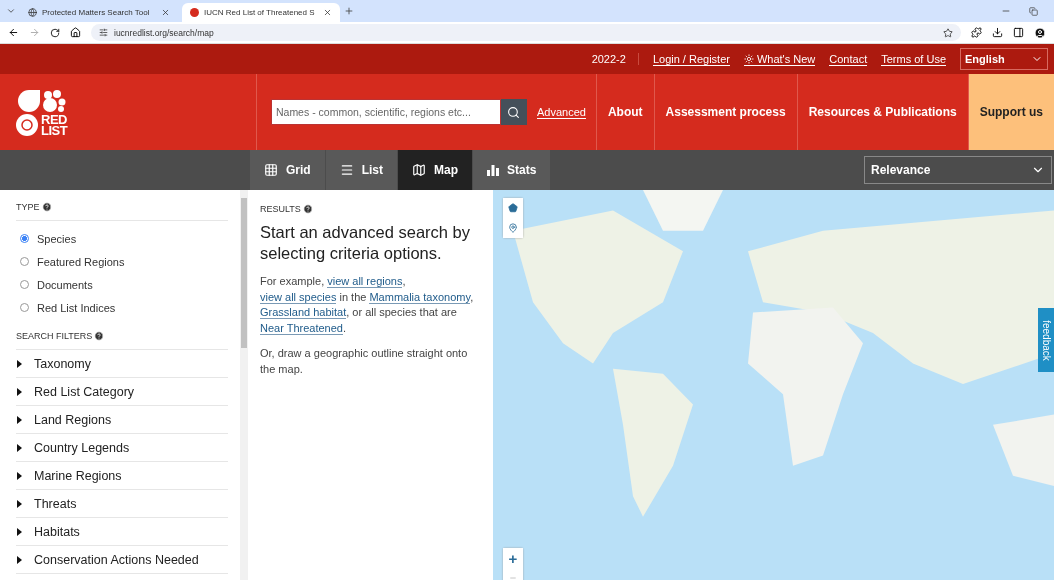 The width and height of the screenshot is (1054, 580). What do you see at coordinates (958, 170) in the screenshot?
I see `sort-select: Relevance` at bounding box center [958, 170].